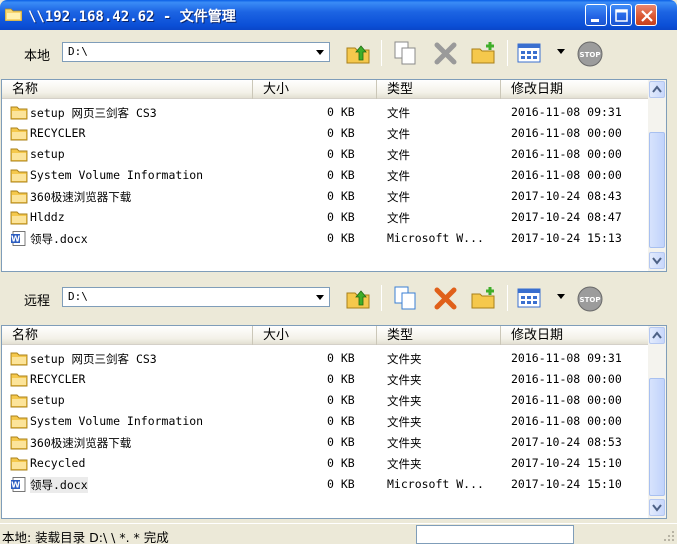  Describe the element at coordinates (358, 53) in the screenshot. I see `local-up-folder-button` at that location.